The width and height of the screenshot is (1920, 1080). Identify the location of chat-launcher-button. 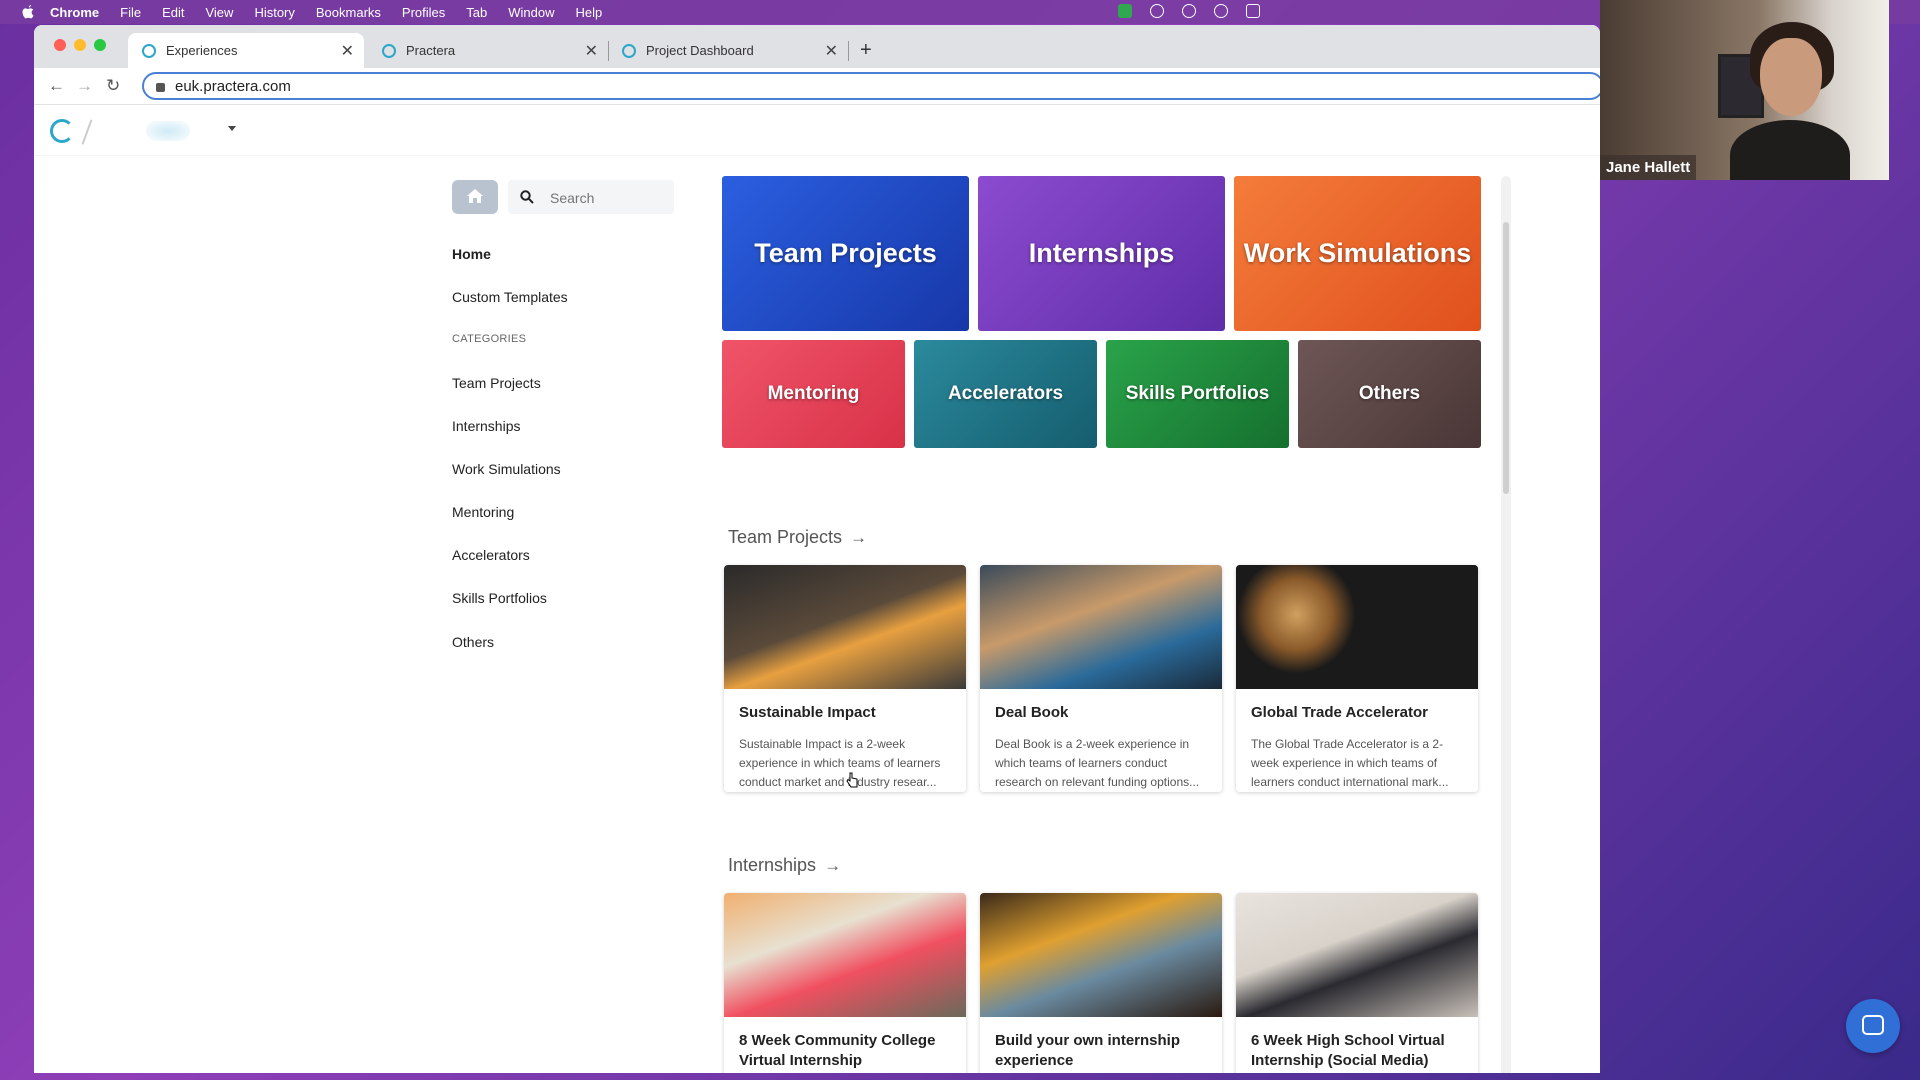
(1873, 1026).